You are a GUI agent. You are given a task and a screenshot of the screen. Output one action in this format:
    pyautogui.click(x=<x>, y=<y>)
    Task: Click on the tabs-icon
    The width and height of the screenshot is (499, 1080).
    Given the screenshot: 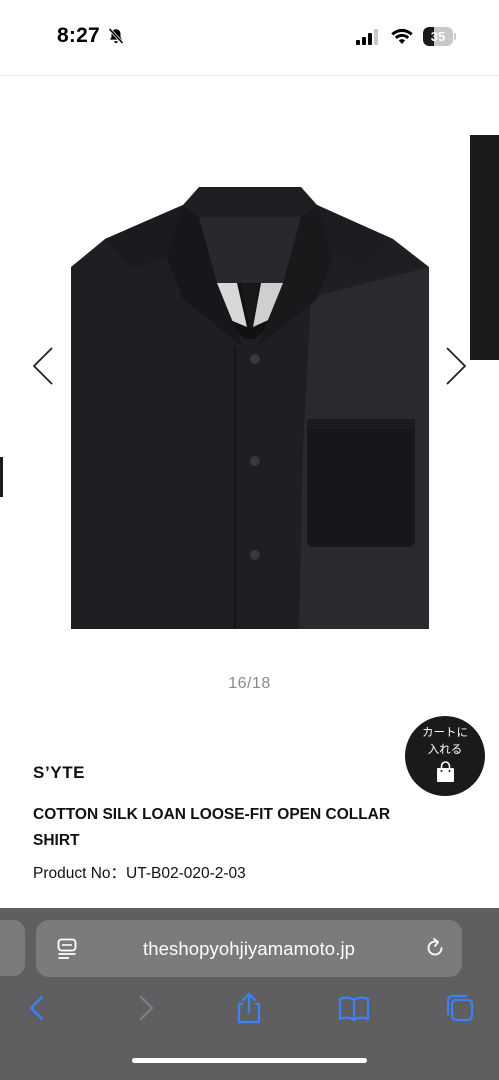 What is the action you would take?
    pyautogui.click(x=460, y=1008)
    